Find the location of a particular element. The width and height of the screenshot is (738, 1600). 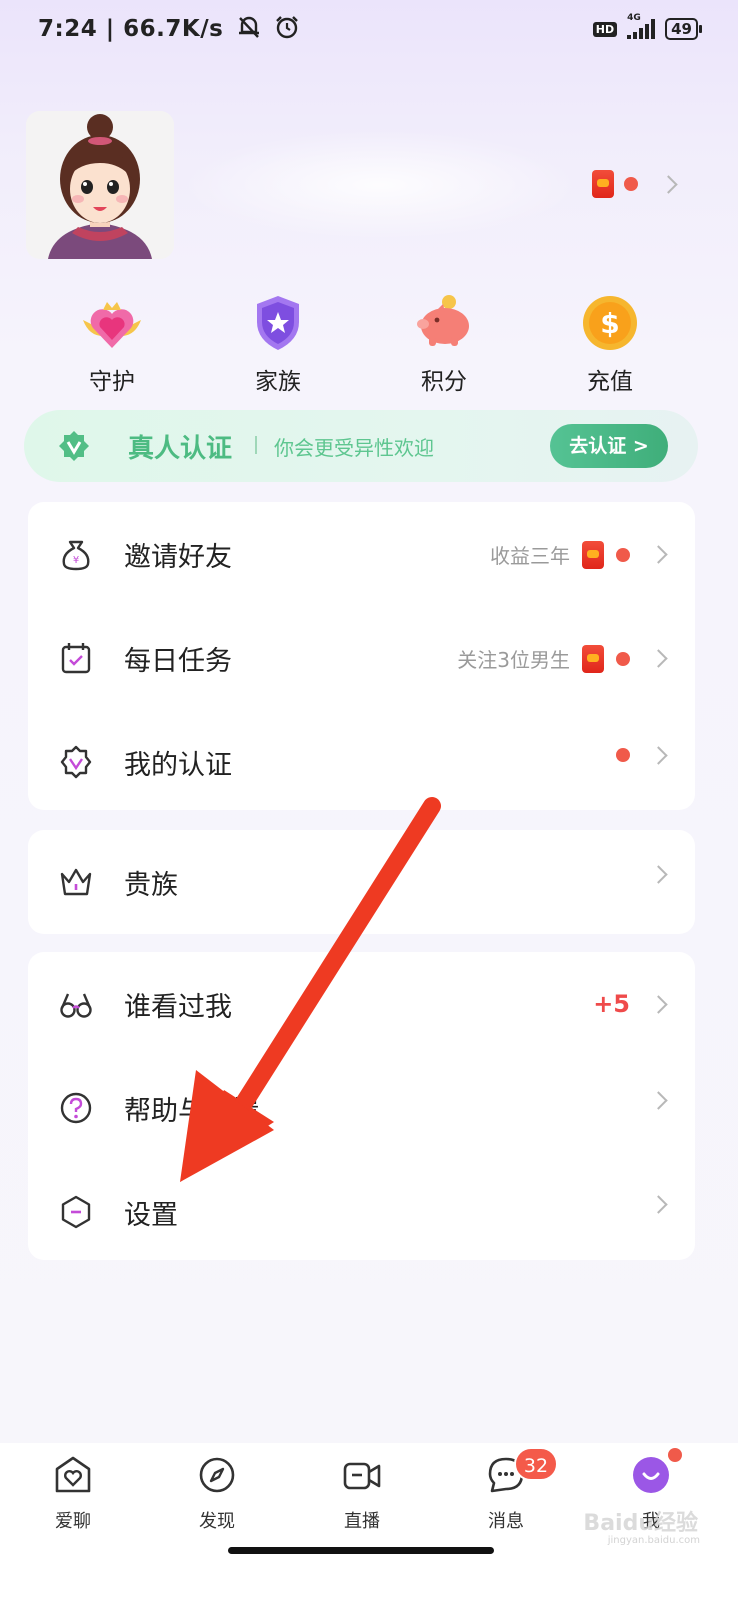

tab-discover: 发现 is located at coordinates (217, 1494).